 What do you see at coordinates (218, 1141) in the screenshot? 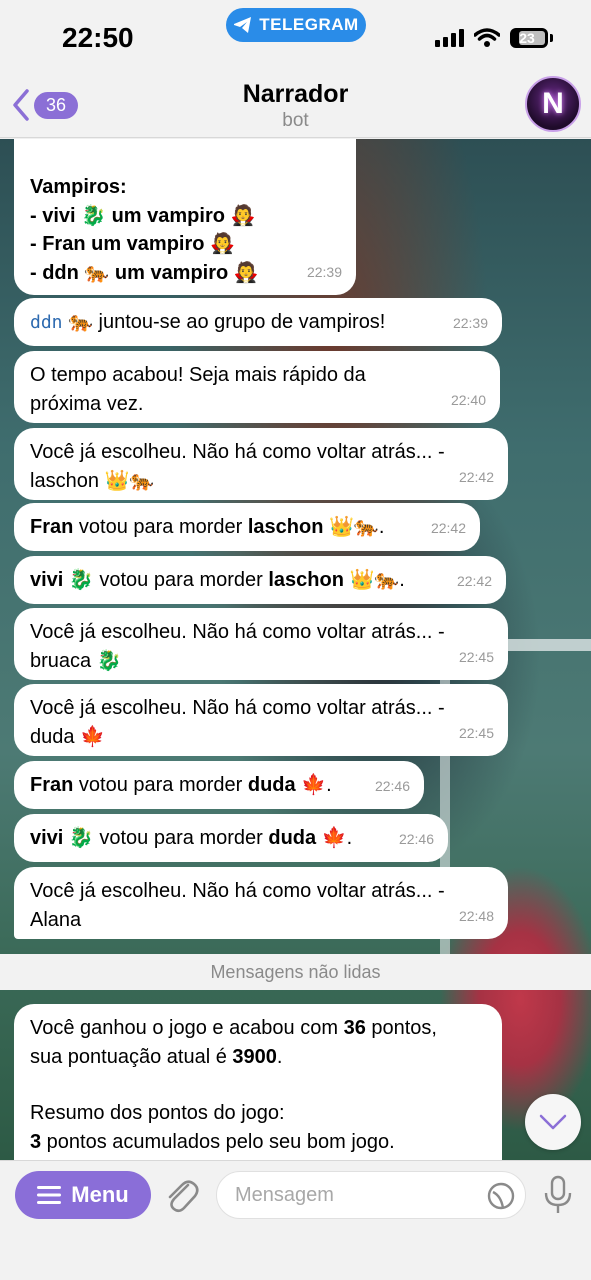
I see `message-text: pontos acumulados pelo seu bom jogo.` at bounding box center [218, 1141].